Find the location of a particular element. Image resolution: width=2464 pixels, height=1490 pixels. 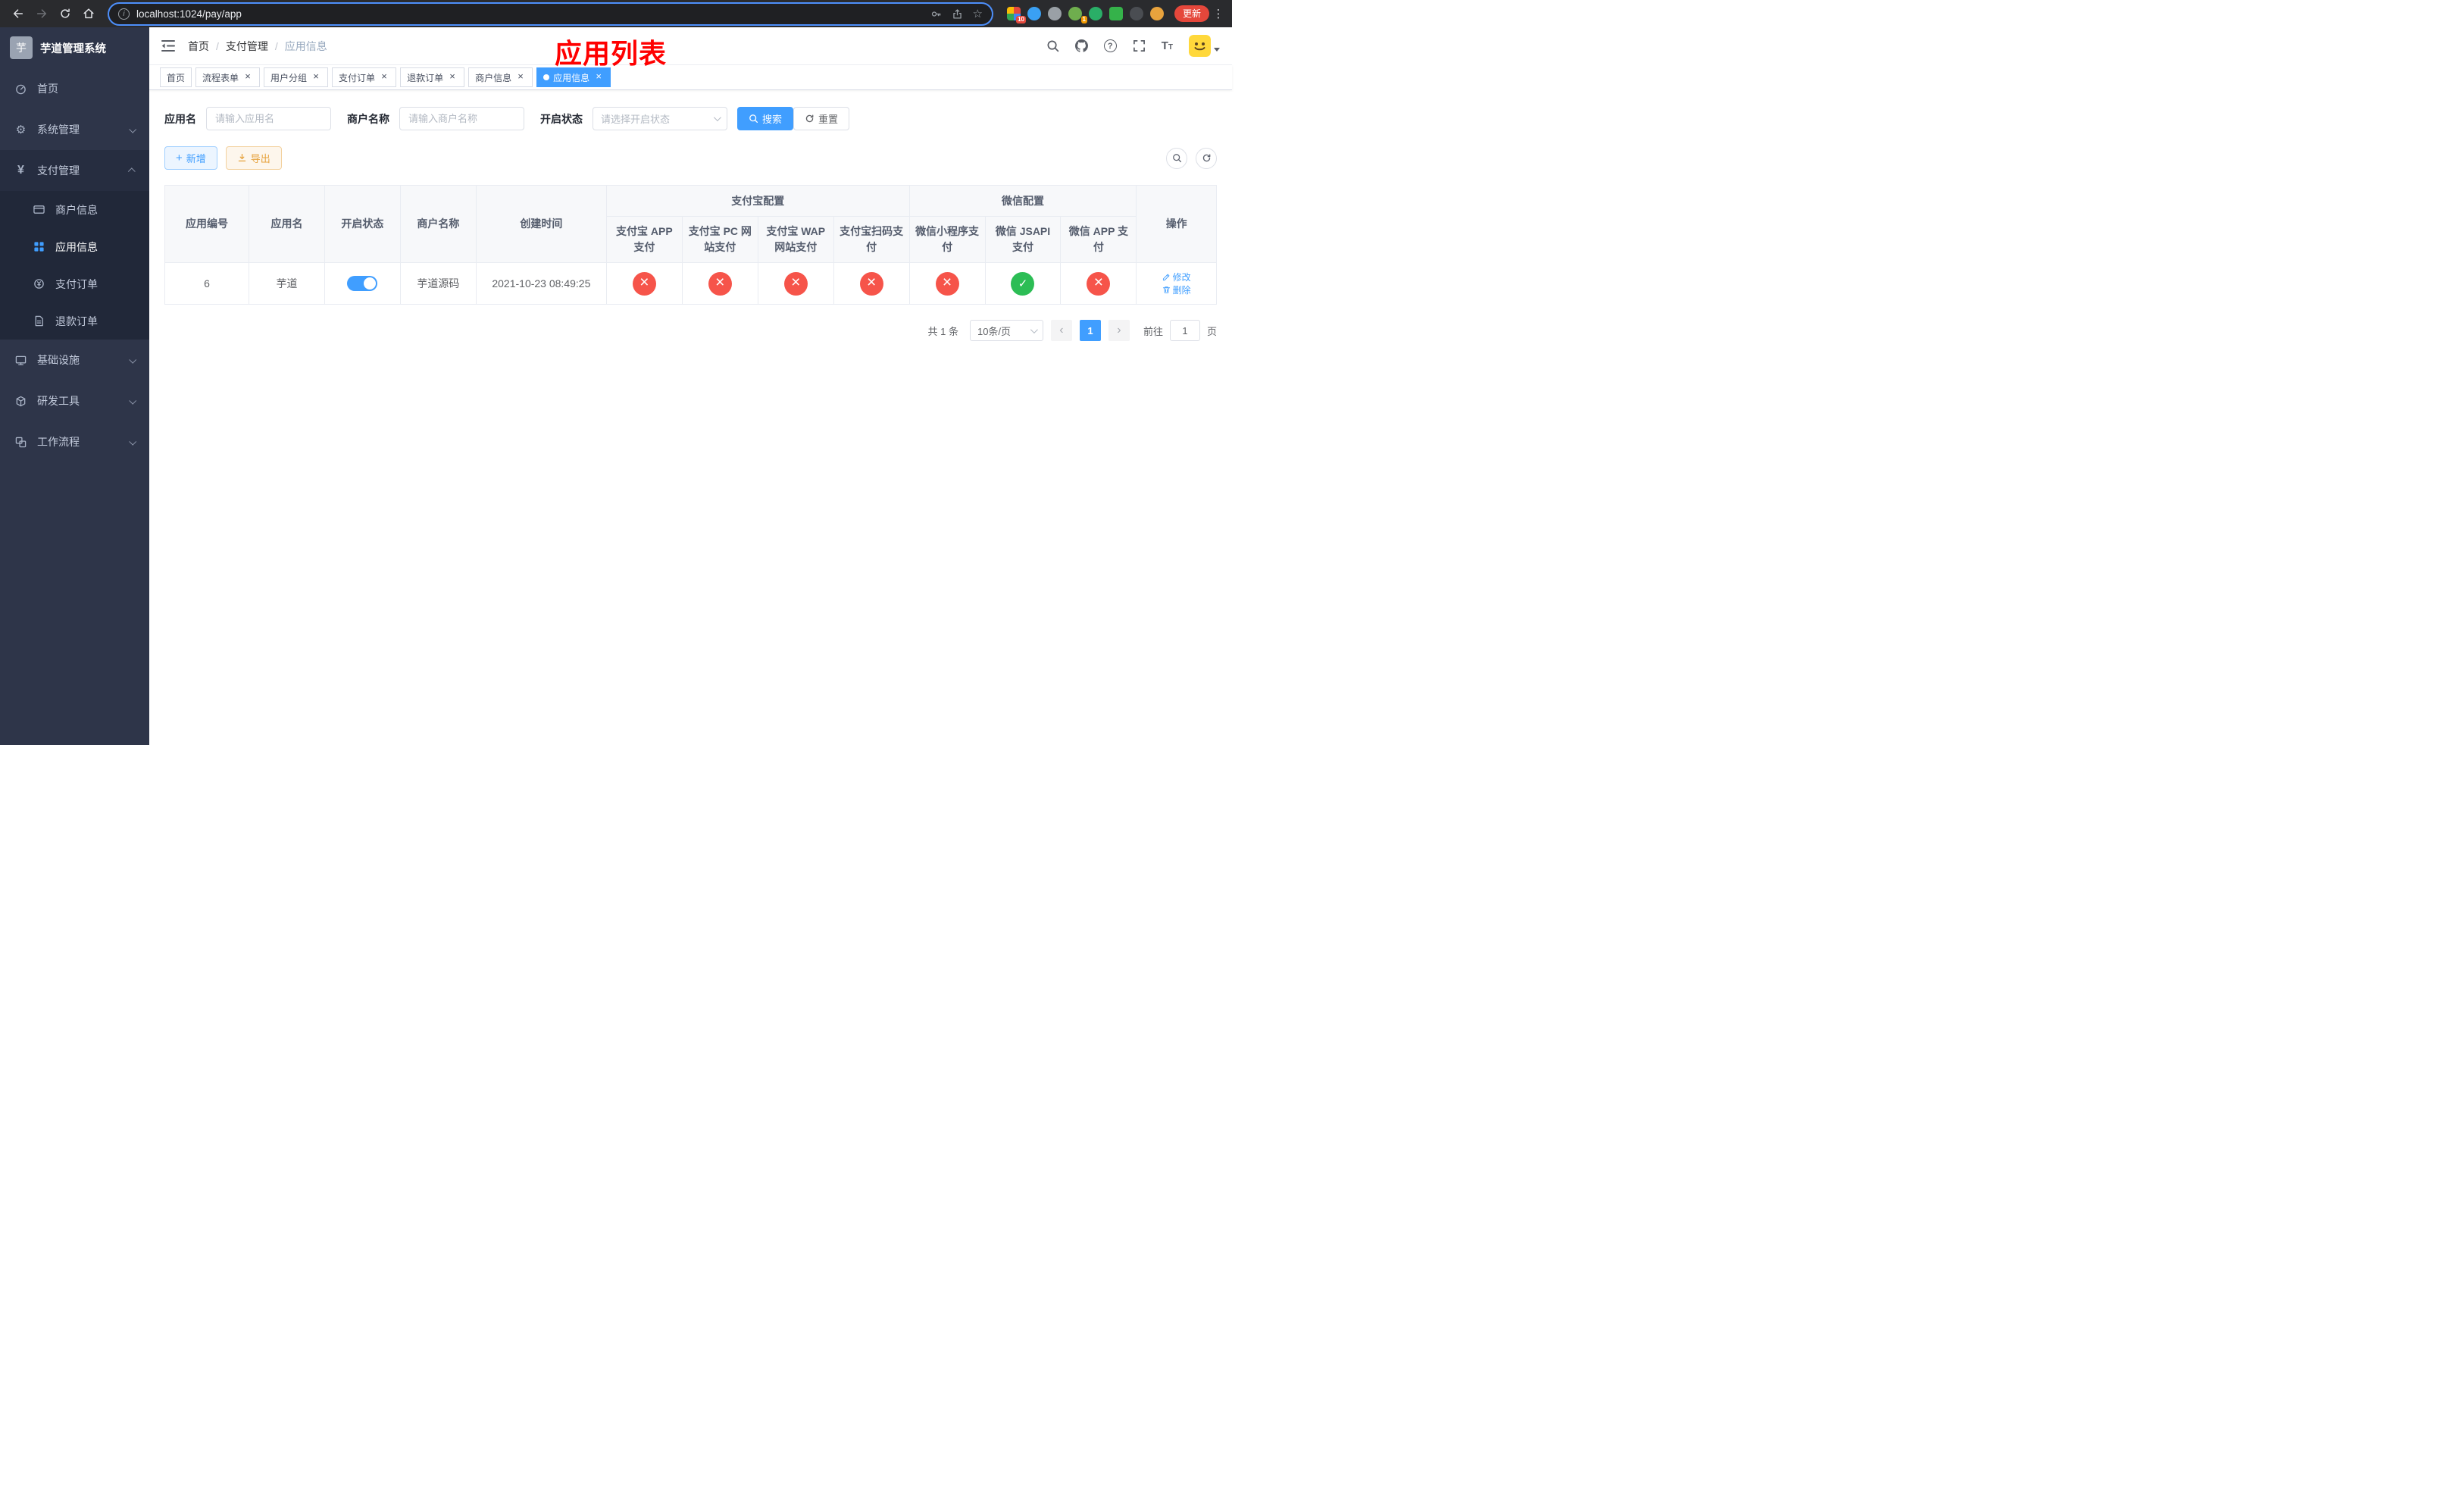

prev-page-button: ‹ is located at coordinates (1061, 330).